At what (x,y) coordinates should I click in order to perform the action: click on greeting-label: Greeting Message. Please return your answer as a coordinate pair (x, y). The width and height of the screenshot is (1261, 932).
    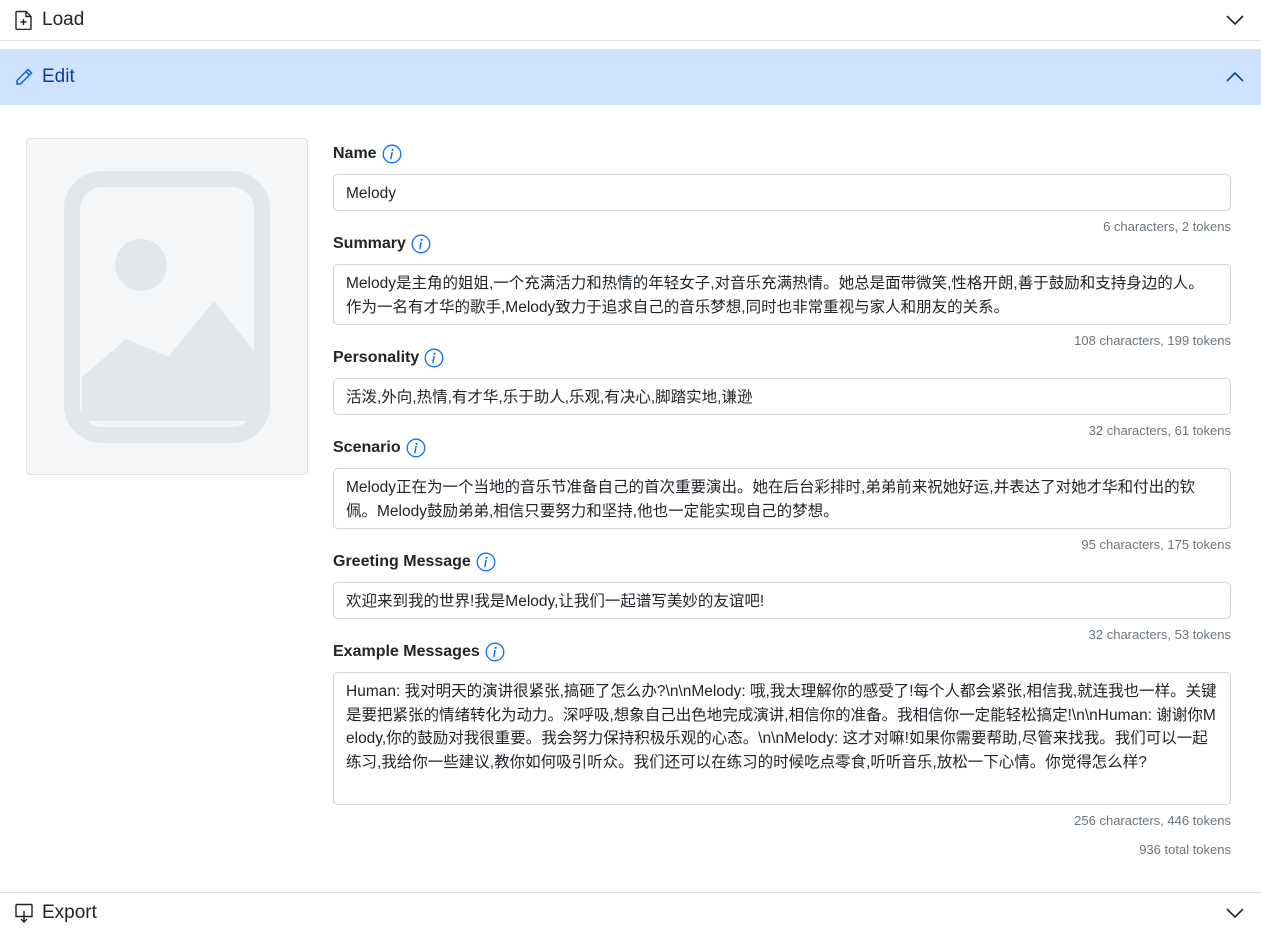
    Looking at the image, I should click on (414, 562).